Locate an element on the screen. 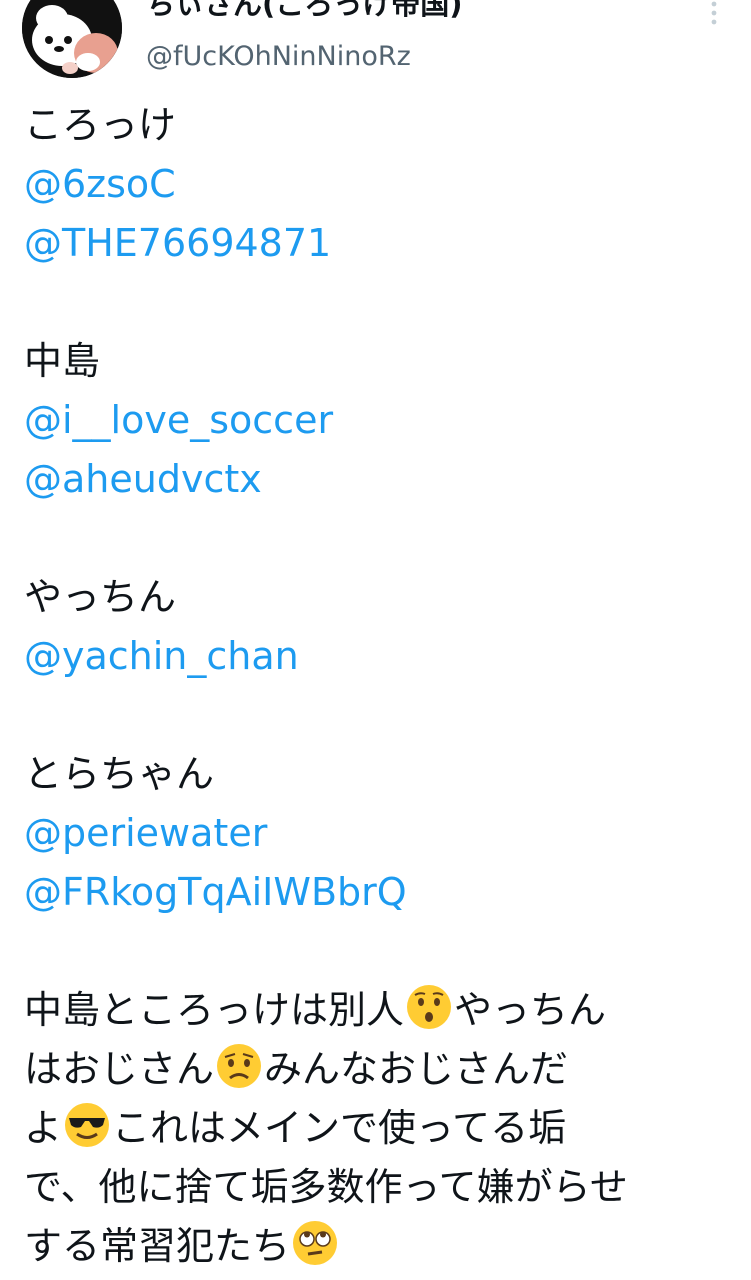  rolling-eyes-emoji is located at coordinates (315, 1243).